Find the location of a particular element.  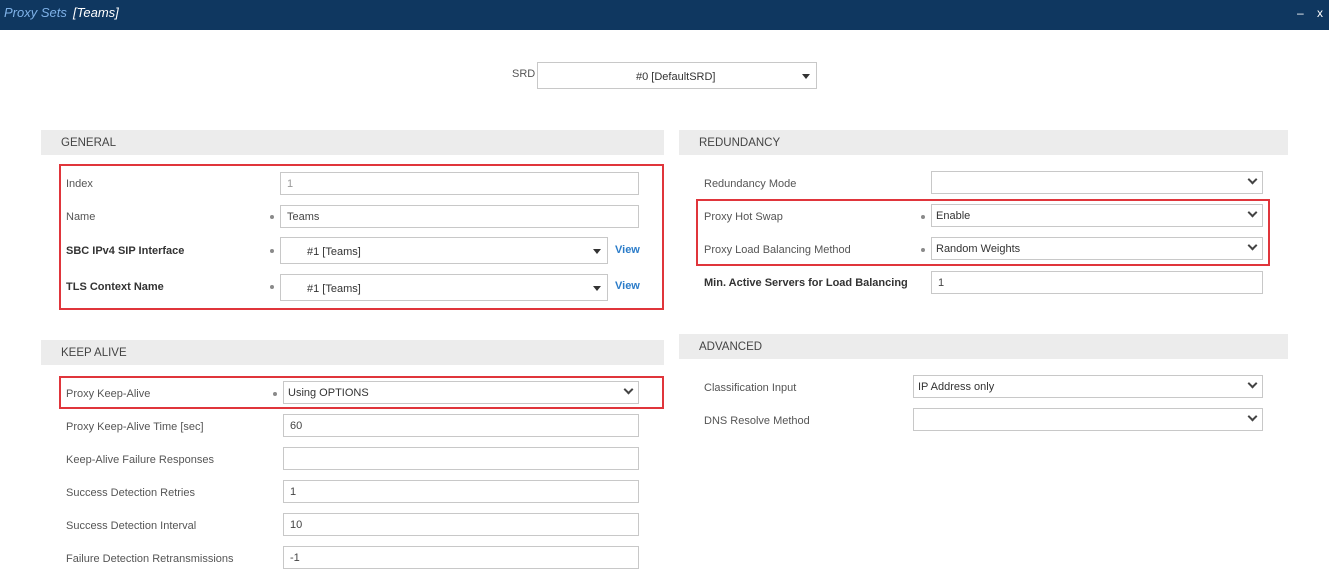

success-retries-field: 1 is located at coordinates (461, 491).